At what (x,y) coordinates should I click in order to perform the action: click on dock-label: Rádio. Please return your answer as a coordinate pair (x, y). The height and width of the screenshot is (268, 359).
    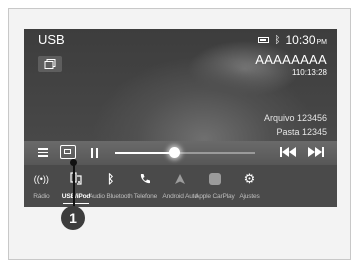
    Looking at the image, I should click on (41, 196).